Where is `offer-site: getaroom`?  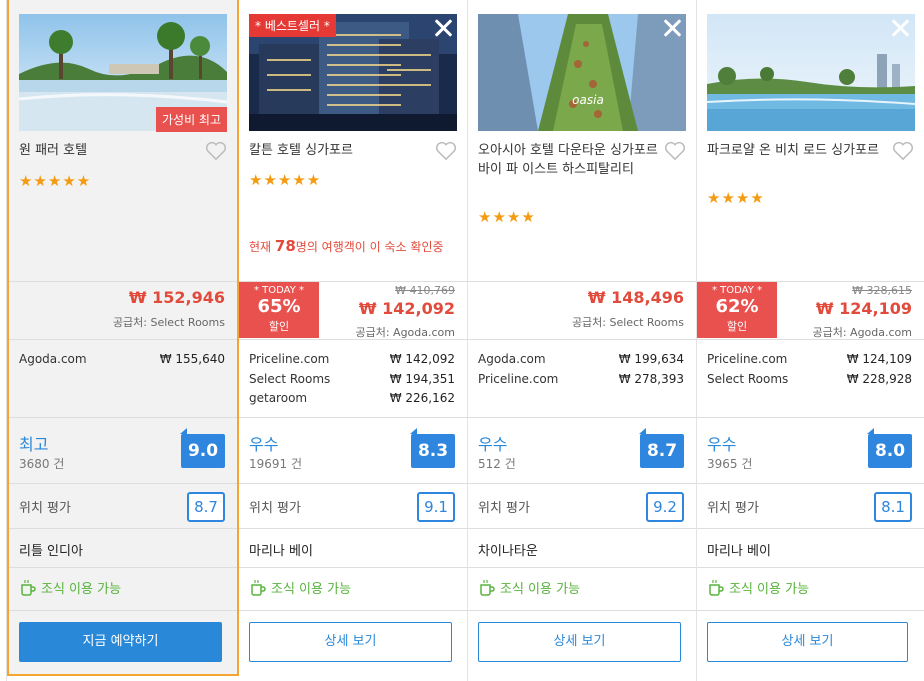
offer-site: getaroom is located at coordinates (278, 398).